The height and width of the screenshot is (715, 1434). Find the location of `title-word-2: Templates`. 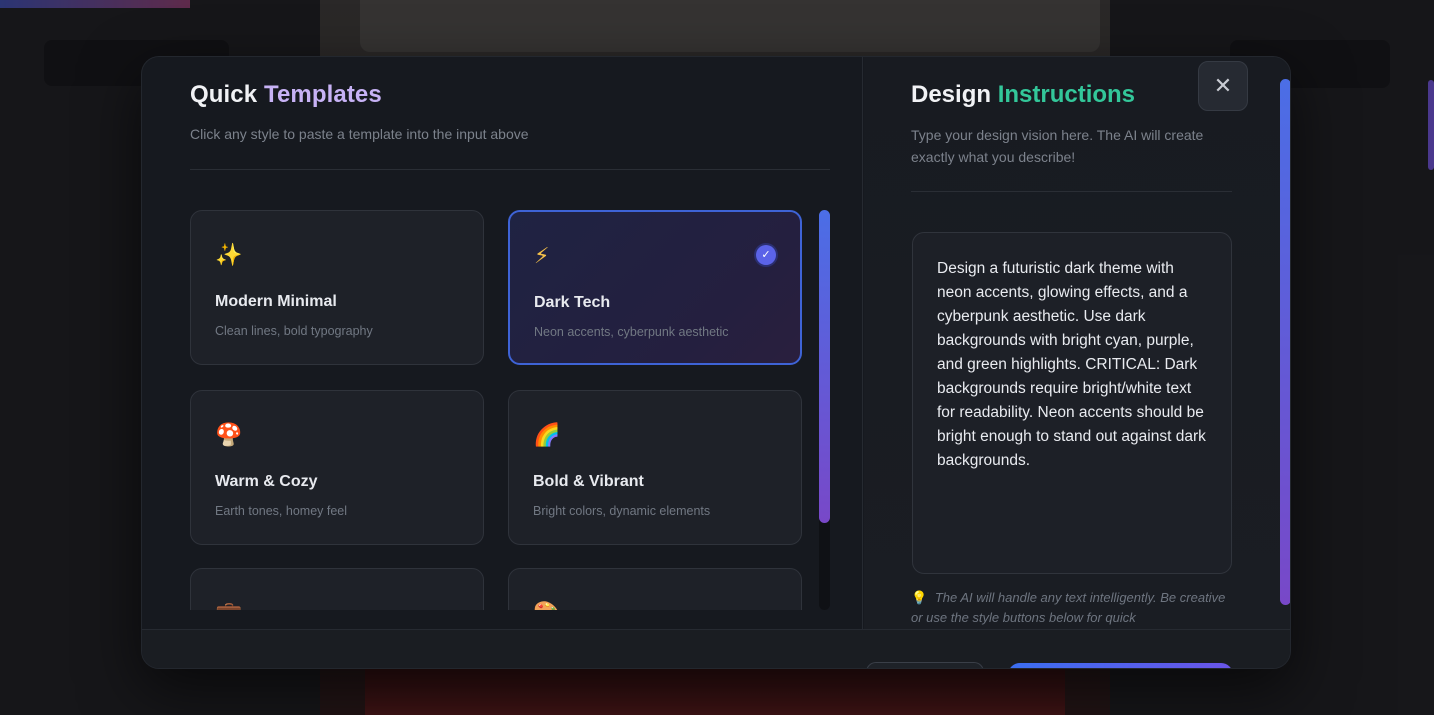

title-word-2: Templates is located at coordinates (322, 94).